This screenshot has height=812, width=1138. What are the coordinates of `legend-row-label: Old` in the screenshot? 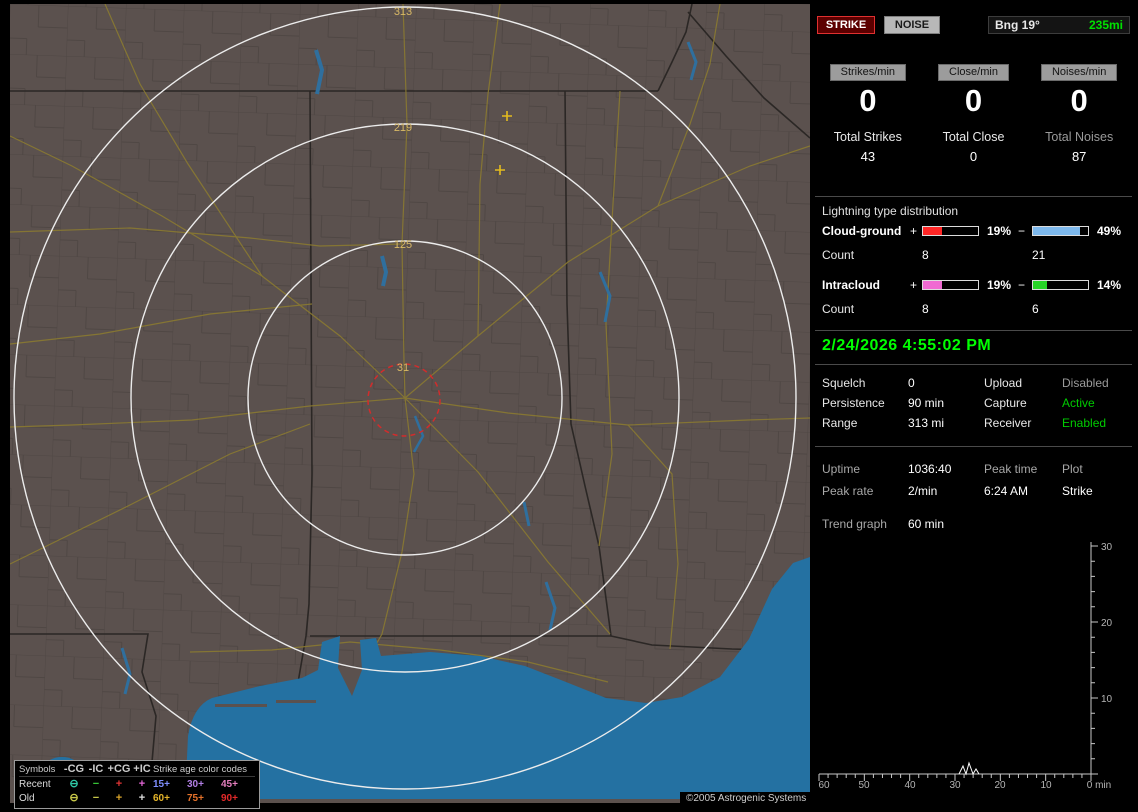 It's located at (27, 798).